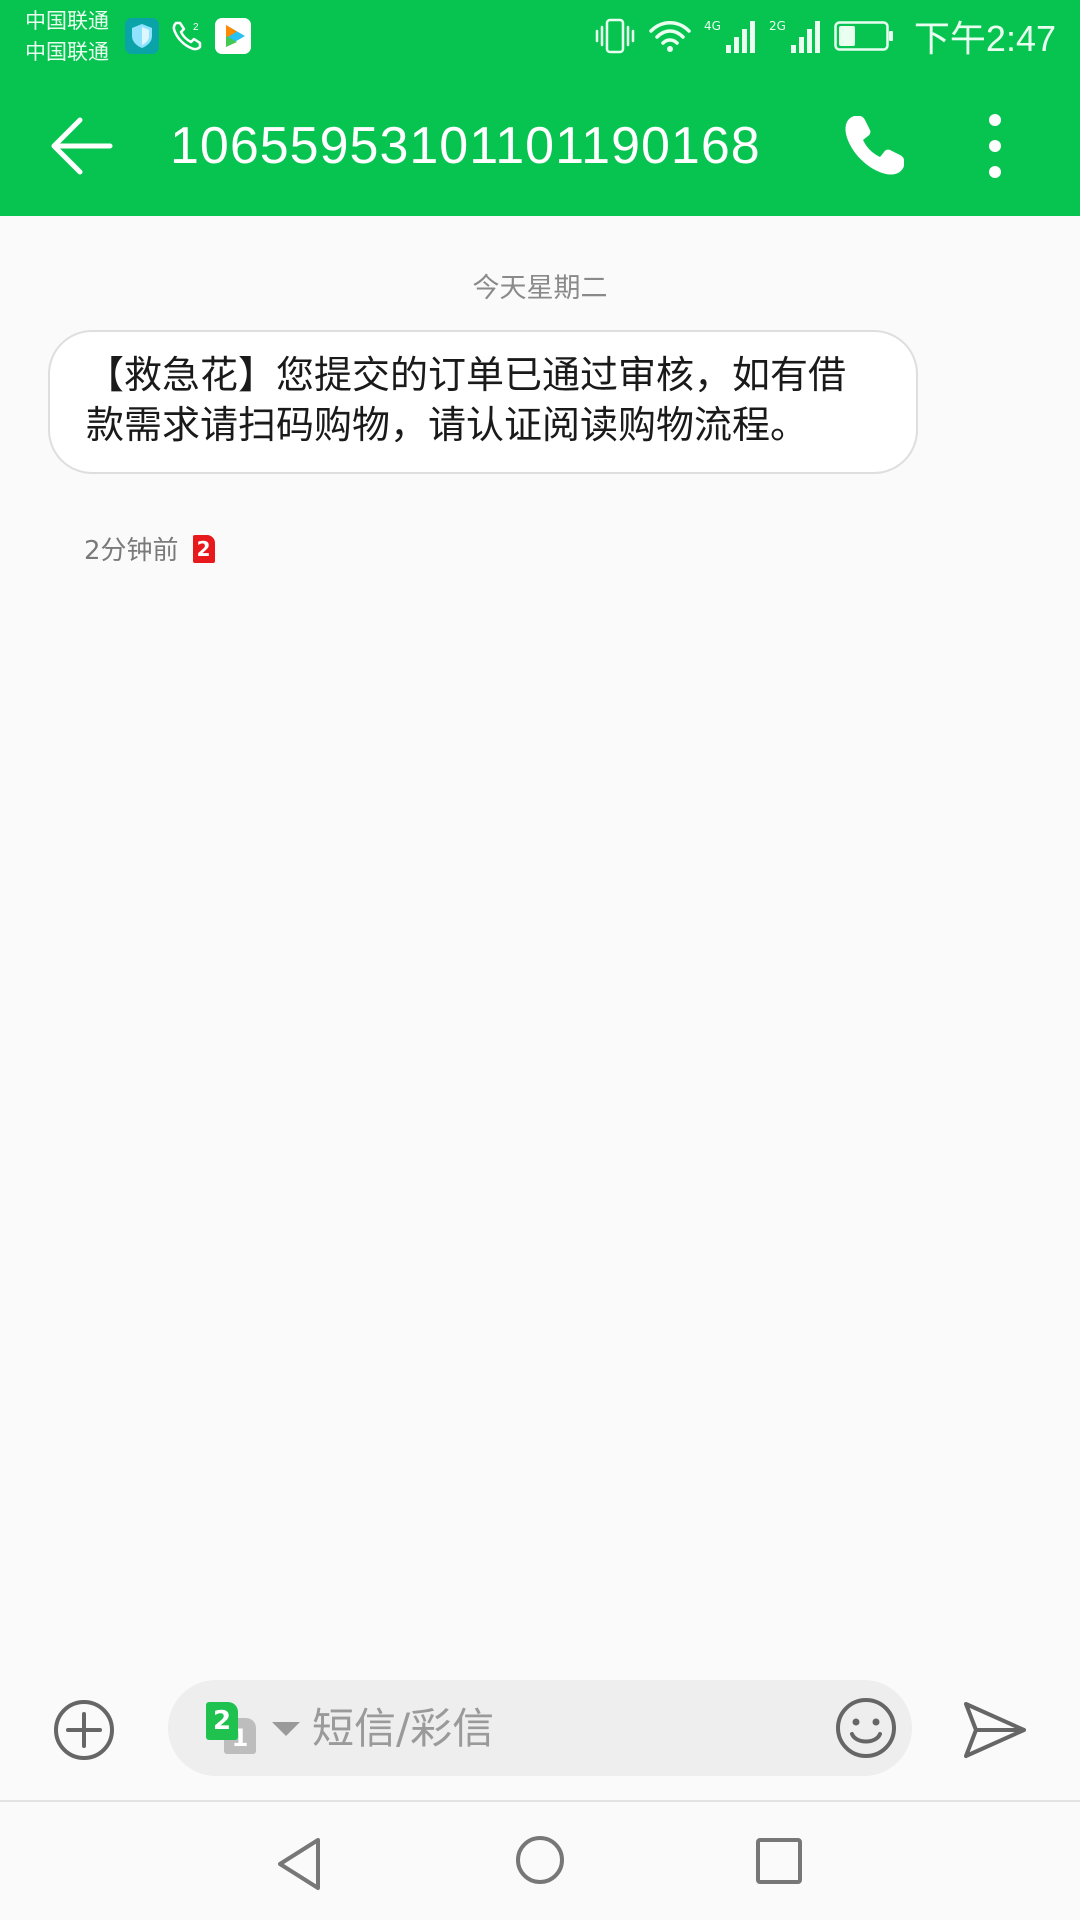 This screenshot has height=1920, width=1080. What do you see at coordinates (465, 146) in the screenshot?
I see `contact-title: 10655953101101190168` at bounding box center [465, 146].